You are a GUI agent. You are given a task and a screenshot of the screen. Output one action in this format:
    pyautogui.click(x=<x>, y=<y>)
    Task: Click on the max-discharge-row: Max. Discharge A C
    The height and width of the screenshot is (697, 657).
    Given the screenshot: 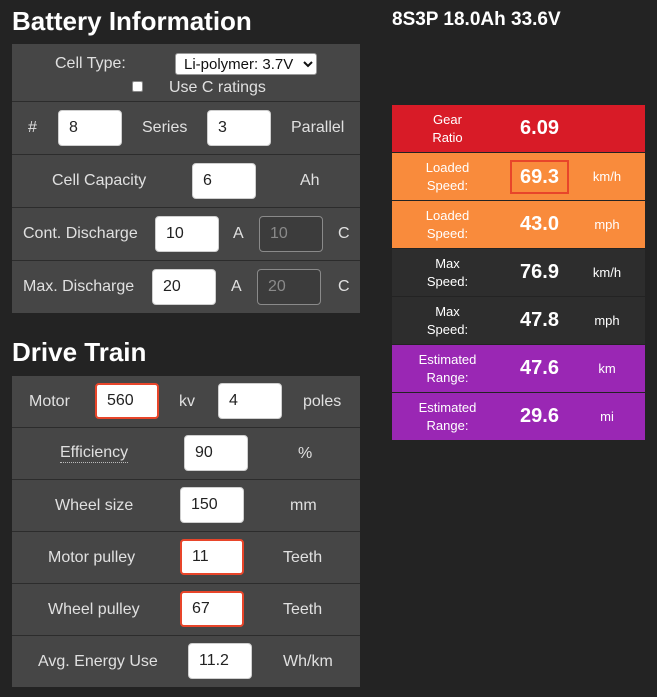 What is the action you would take?
    pyautogui.click(x=186, y=287)
    